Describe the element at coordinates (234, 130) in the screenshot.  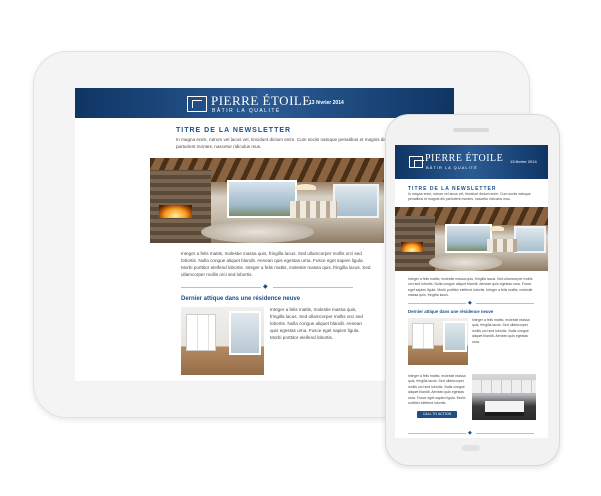
I see `newsletter-title: TITRE DE LA NEWSLETTER` at that location.